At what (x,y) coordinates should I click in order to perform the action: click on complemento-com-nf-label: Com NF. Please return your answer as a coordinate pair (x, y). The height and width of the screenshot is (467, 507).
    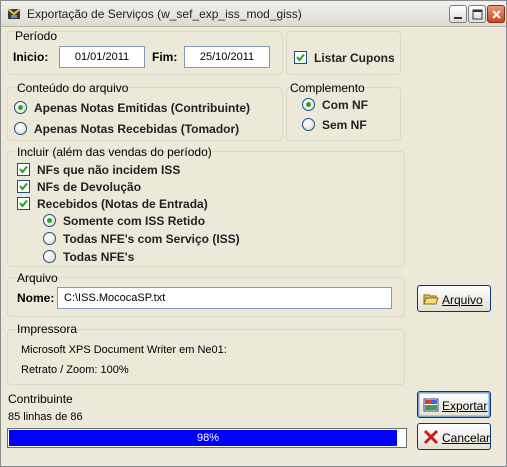
    Looking at the image, I should click on (345, 105).